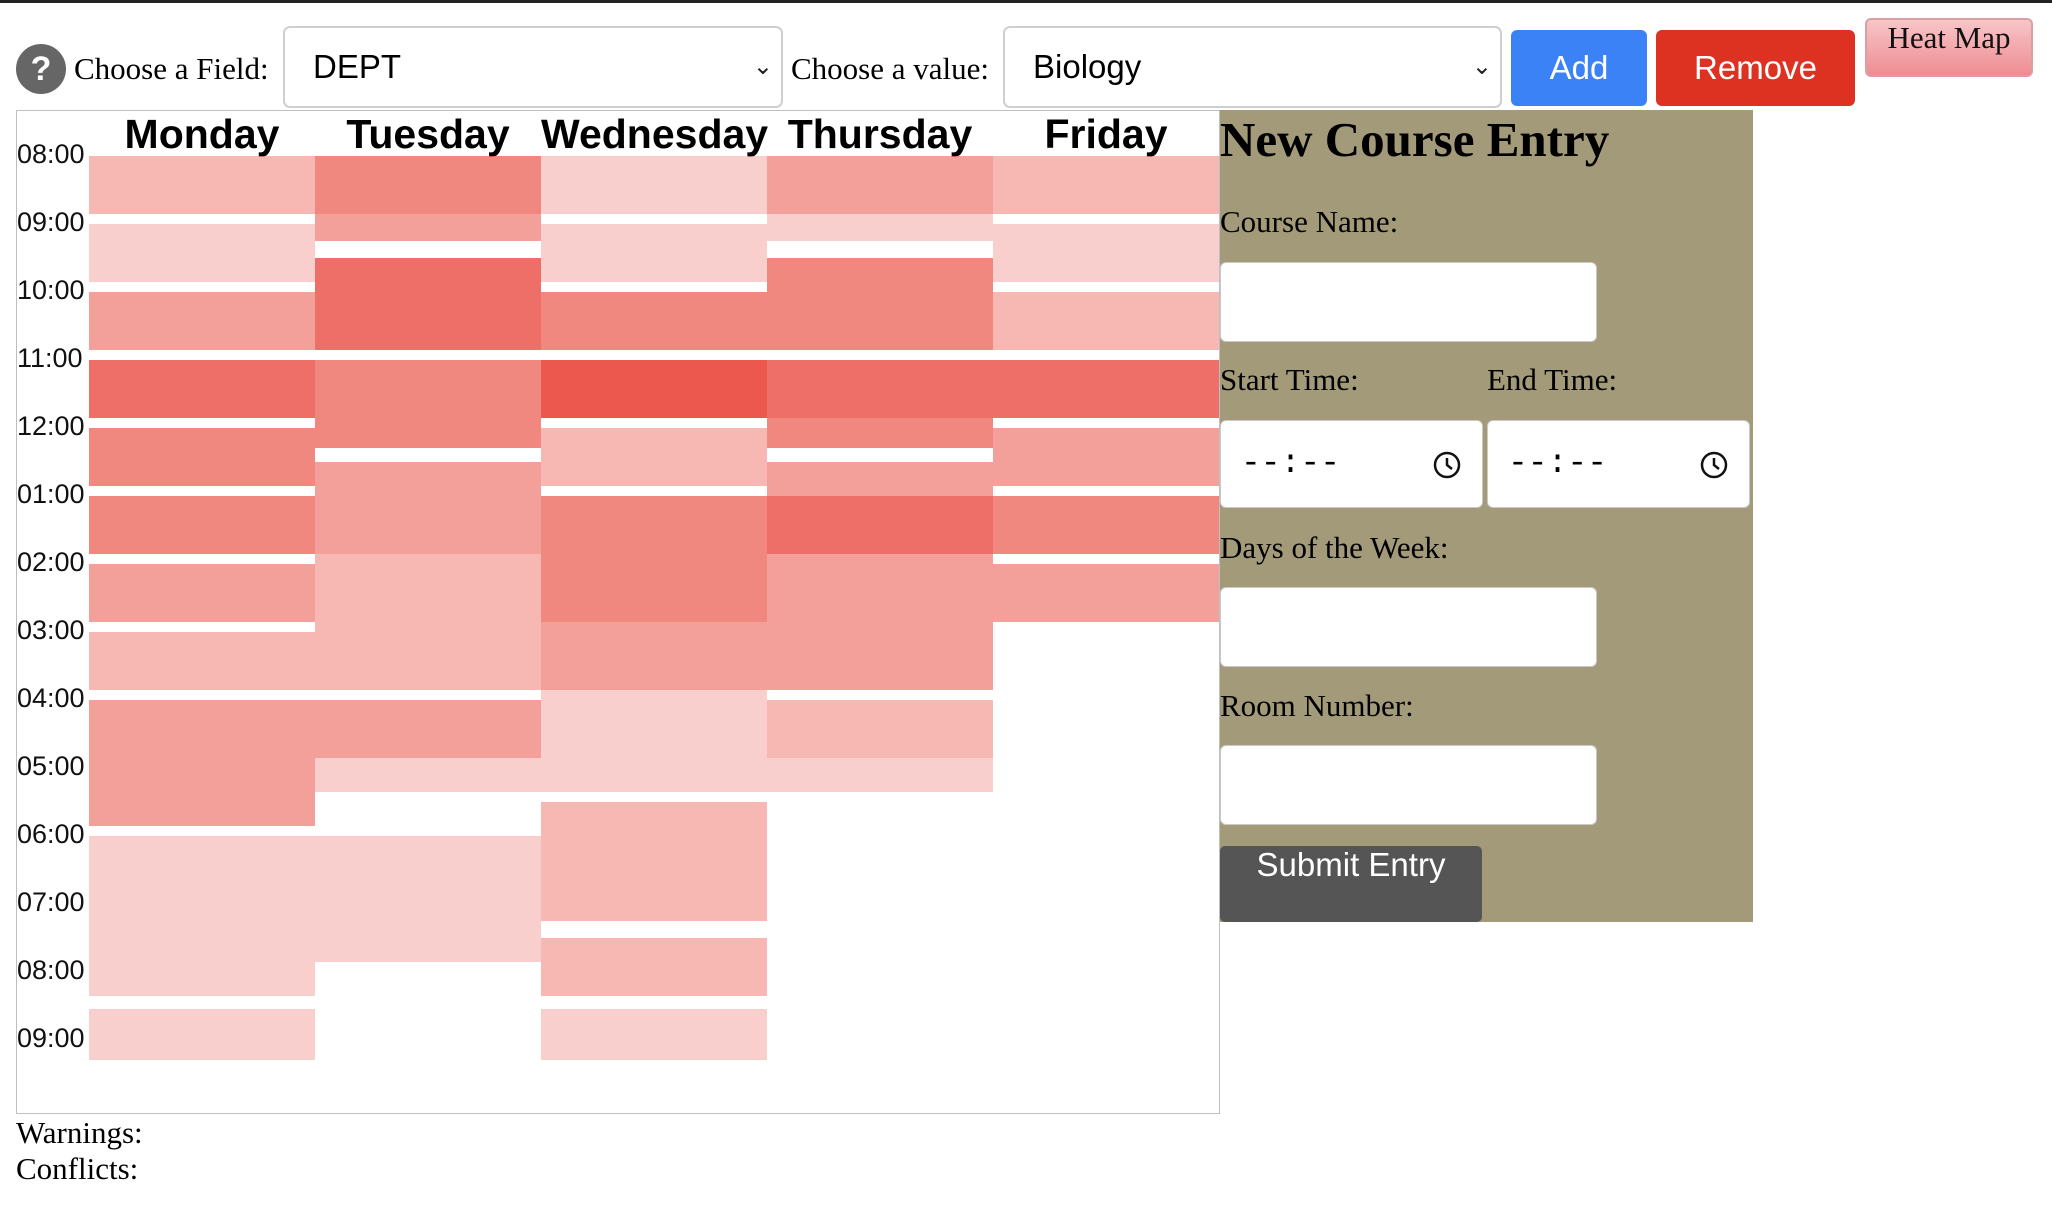 The image size is (2052, 1212). Describe the element at coordinates (1317, 705) in the screenshot. I see `room-label: Room Number:` at that location.